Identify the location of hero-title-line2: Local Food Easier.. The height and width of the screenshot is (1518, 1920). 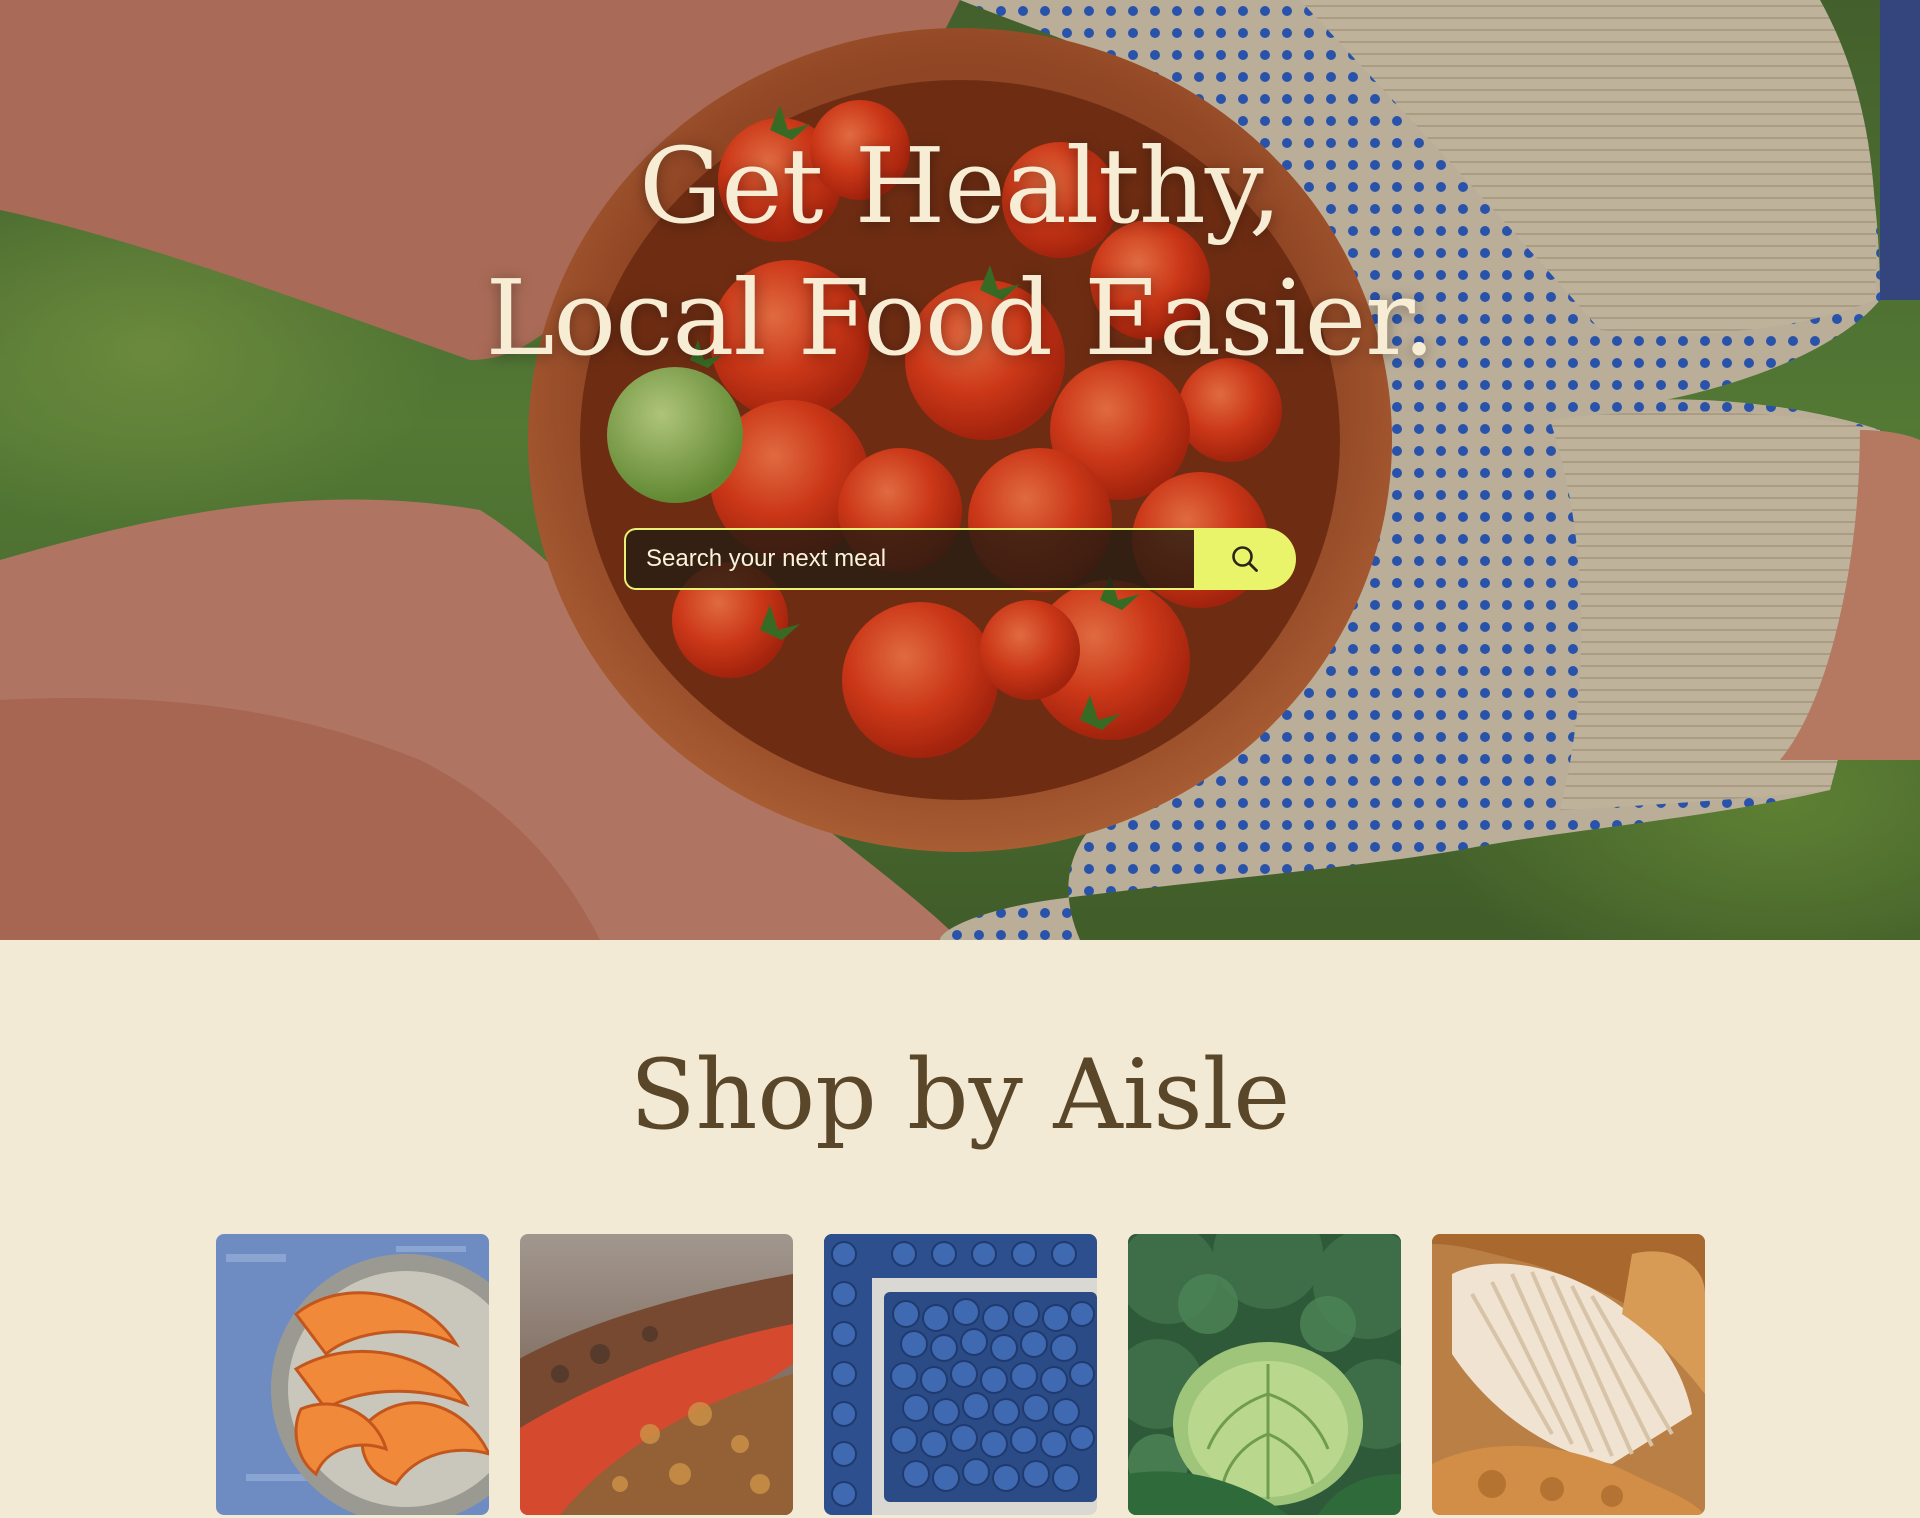
(960, 318).